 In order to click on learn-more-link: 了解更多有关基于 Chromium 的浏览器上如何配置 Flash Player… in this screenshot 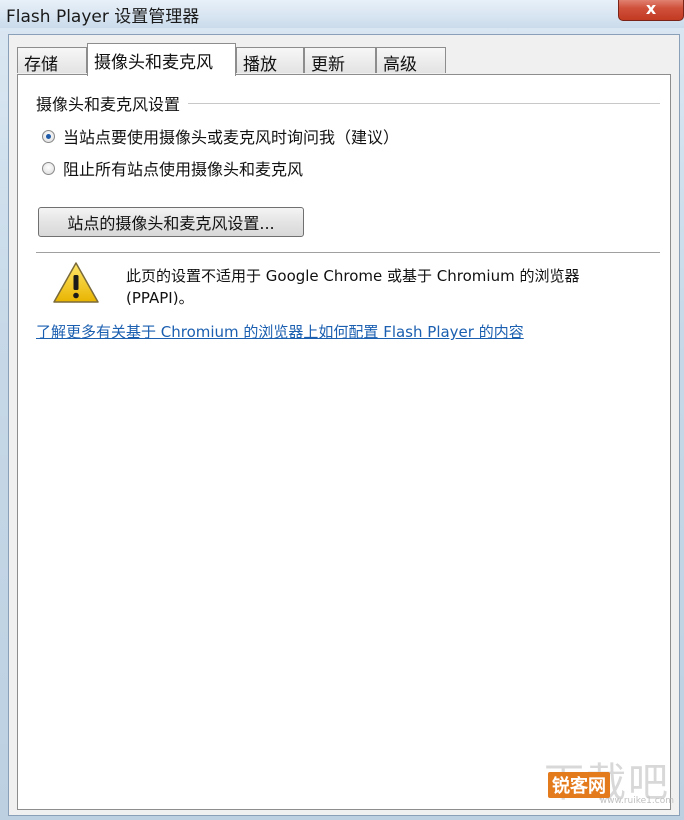, I will do `click(280, 331)`.